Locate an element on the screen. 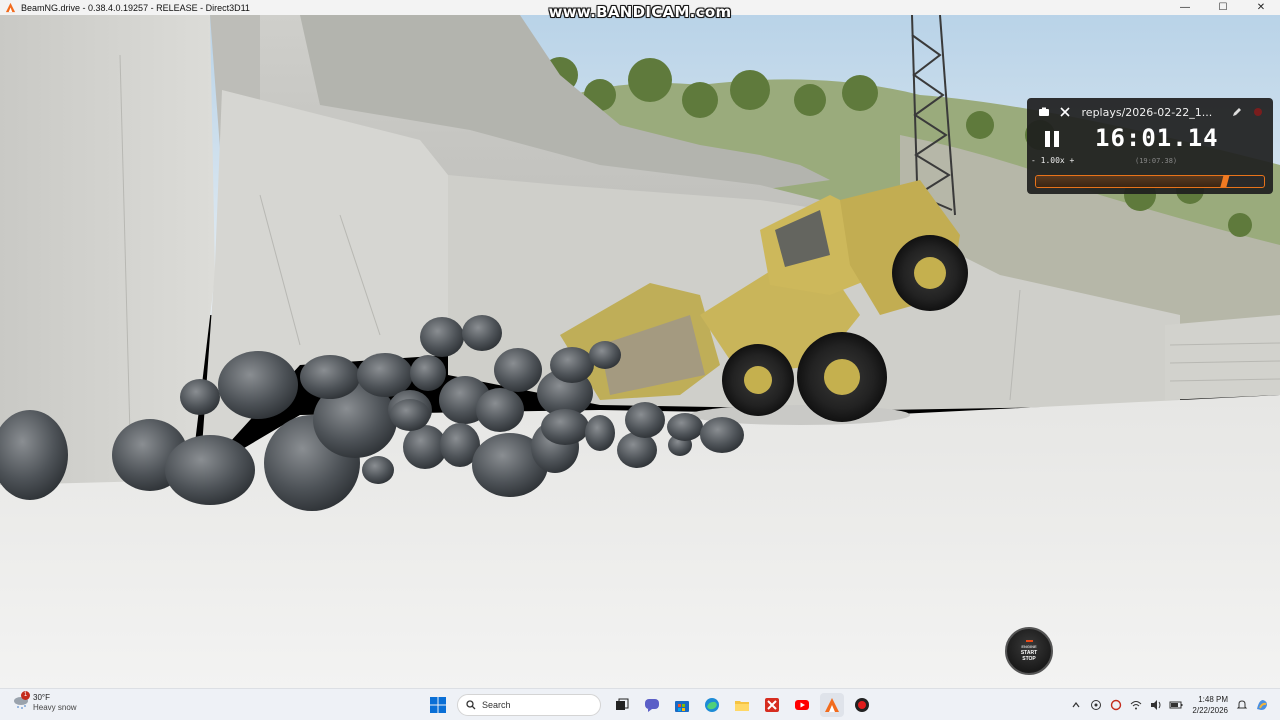 Image resolution: width=1280 pixels, height=720 pixels. pencil-icon is located at coordinates (1236, 112).